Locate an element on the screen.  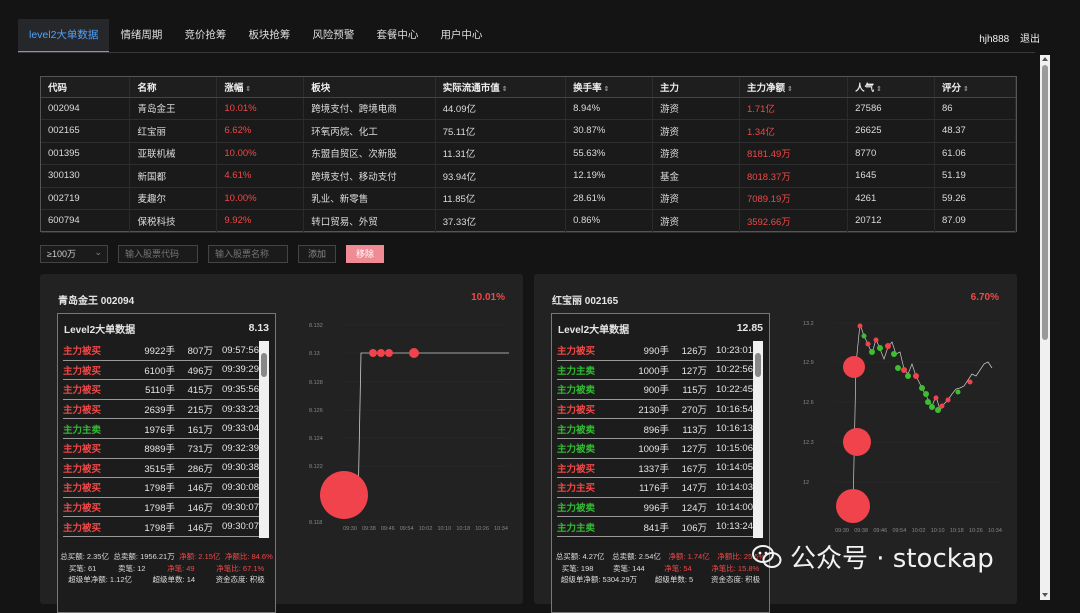
trade-row: 主力被卖 900手 115万 10:22:45 is located at coordinates (655, 390).